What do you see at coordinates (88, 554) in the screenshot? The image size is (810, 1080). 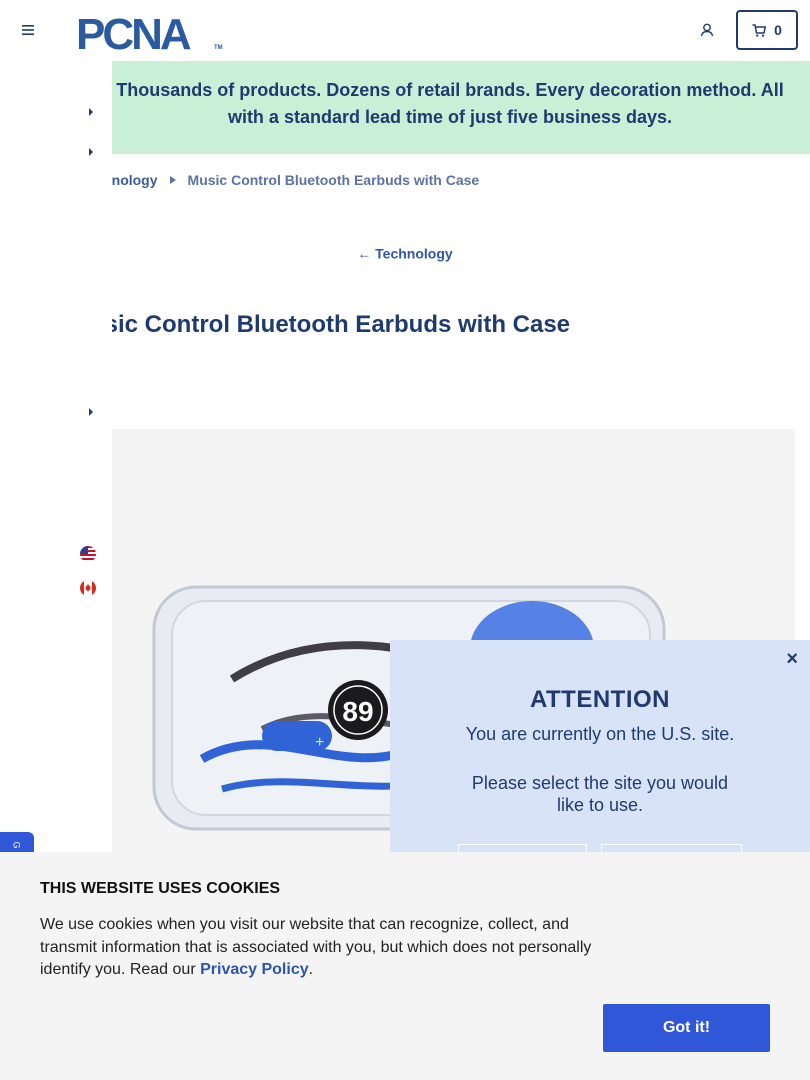 I see `us-flag-icon` at bounding box center [88, 554].